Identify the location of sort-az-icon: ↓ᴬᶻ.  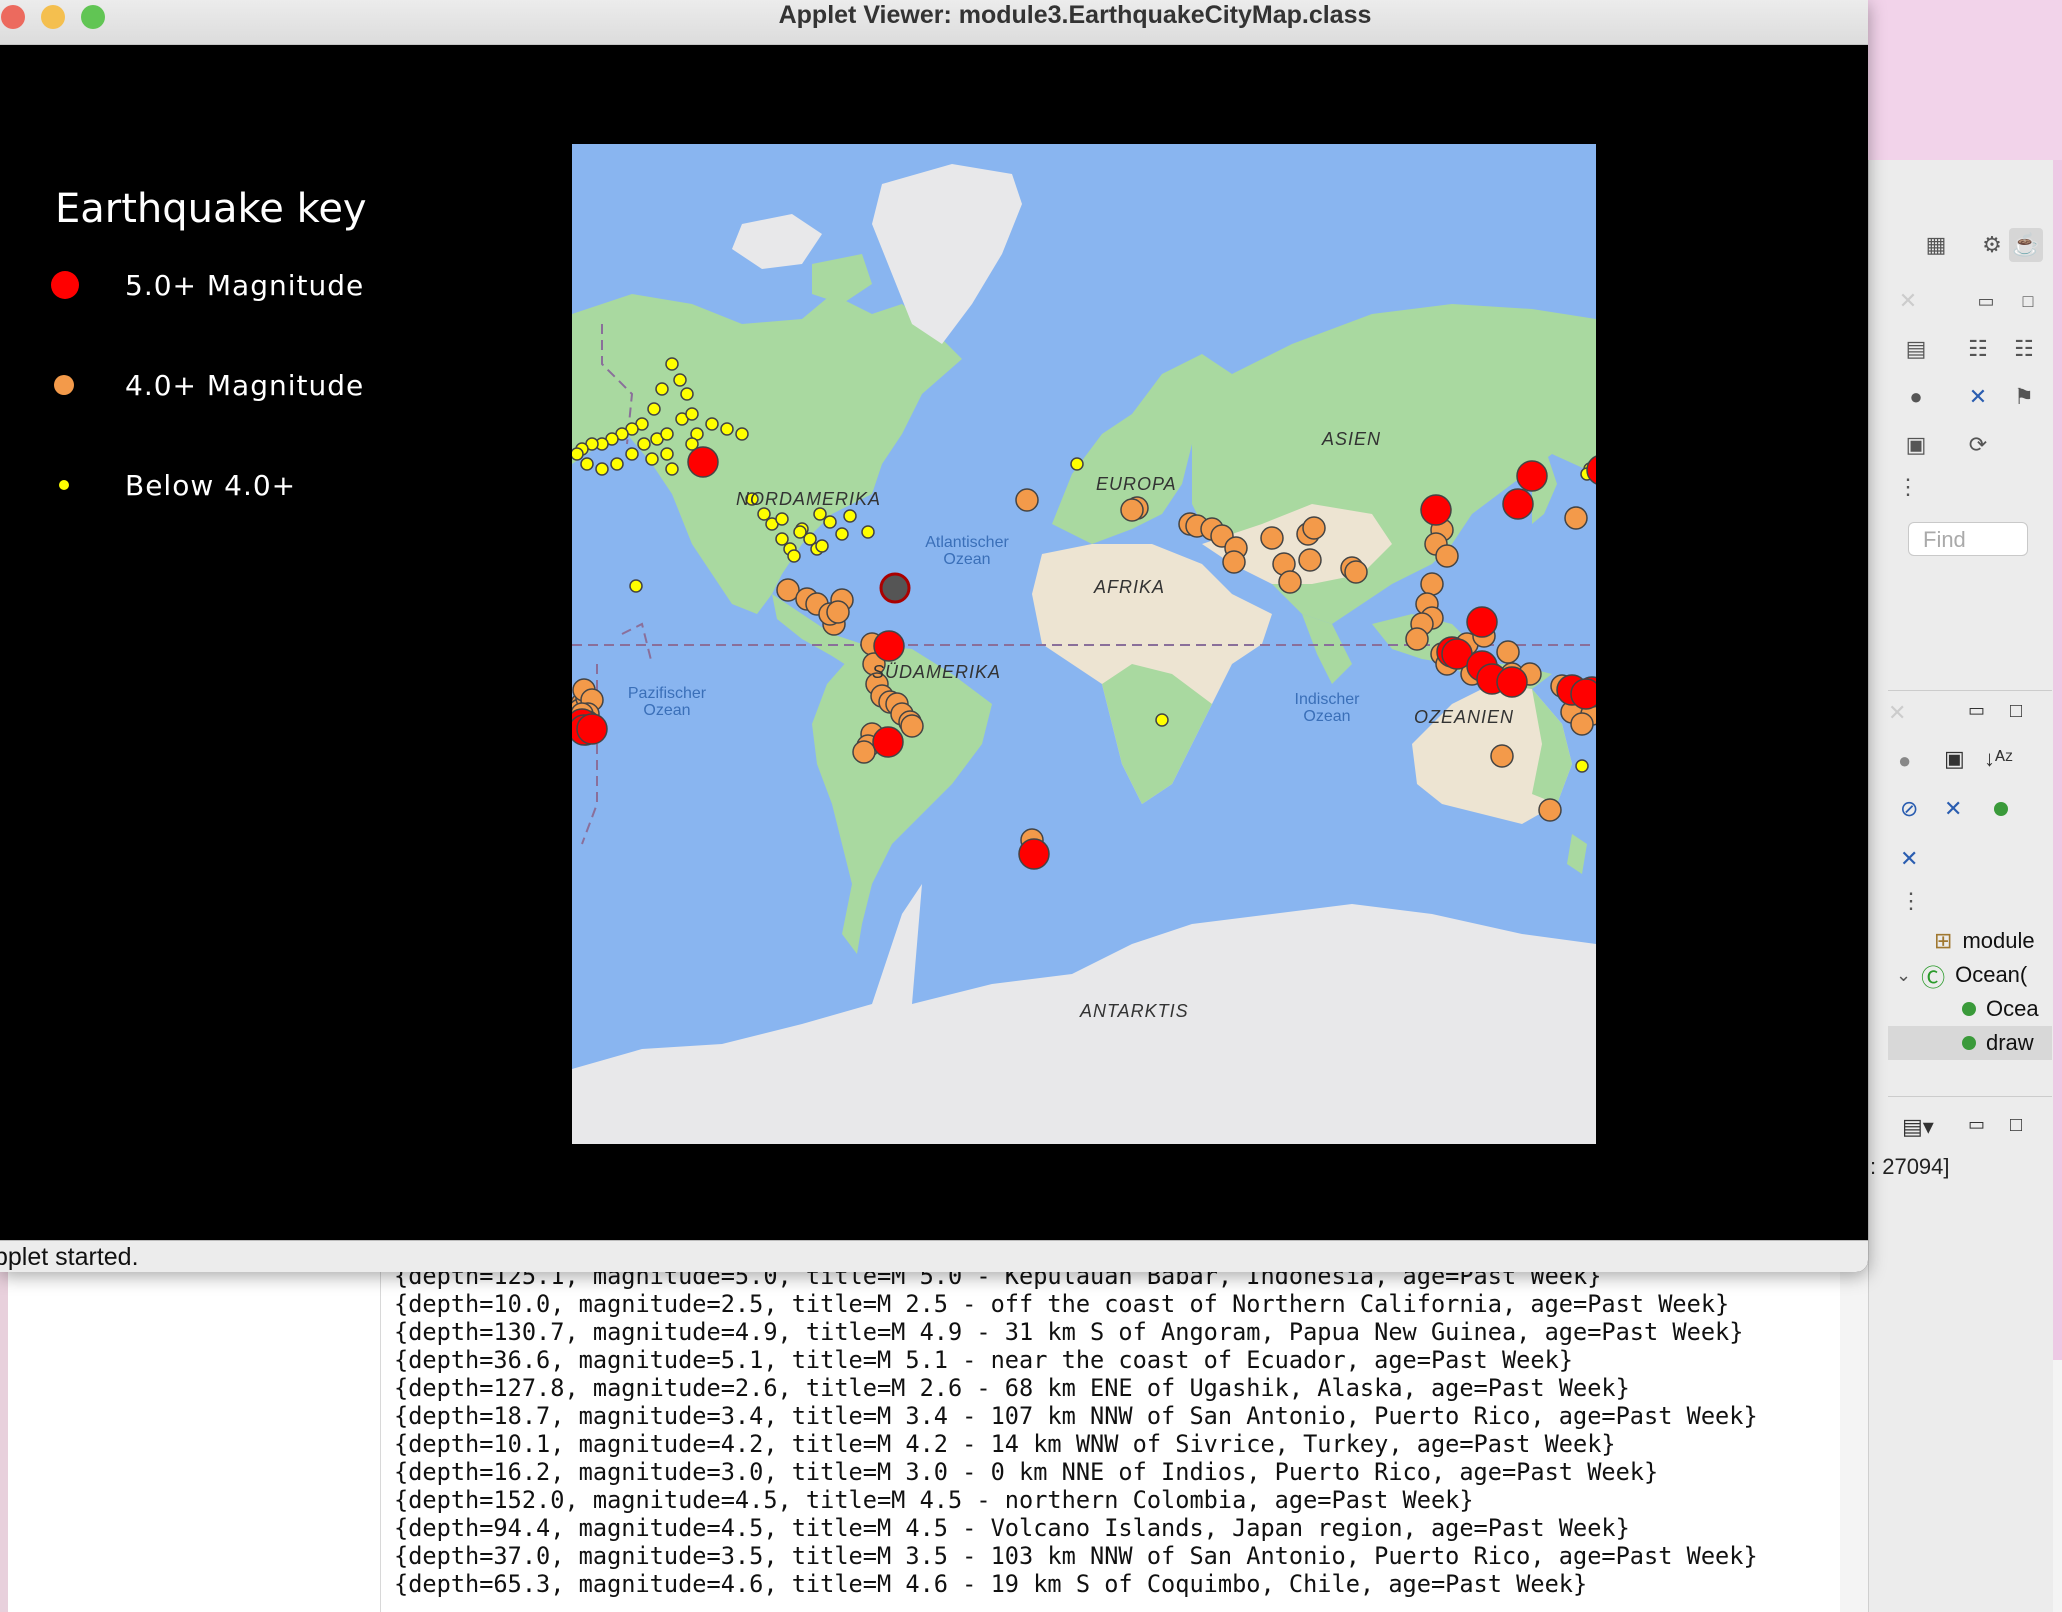
(1998, 759).